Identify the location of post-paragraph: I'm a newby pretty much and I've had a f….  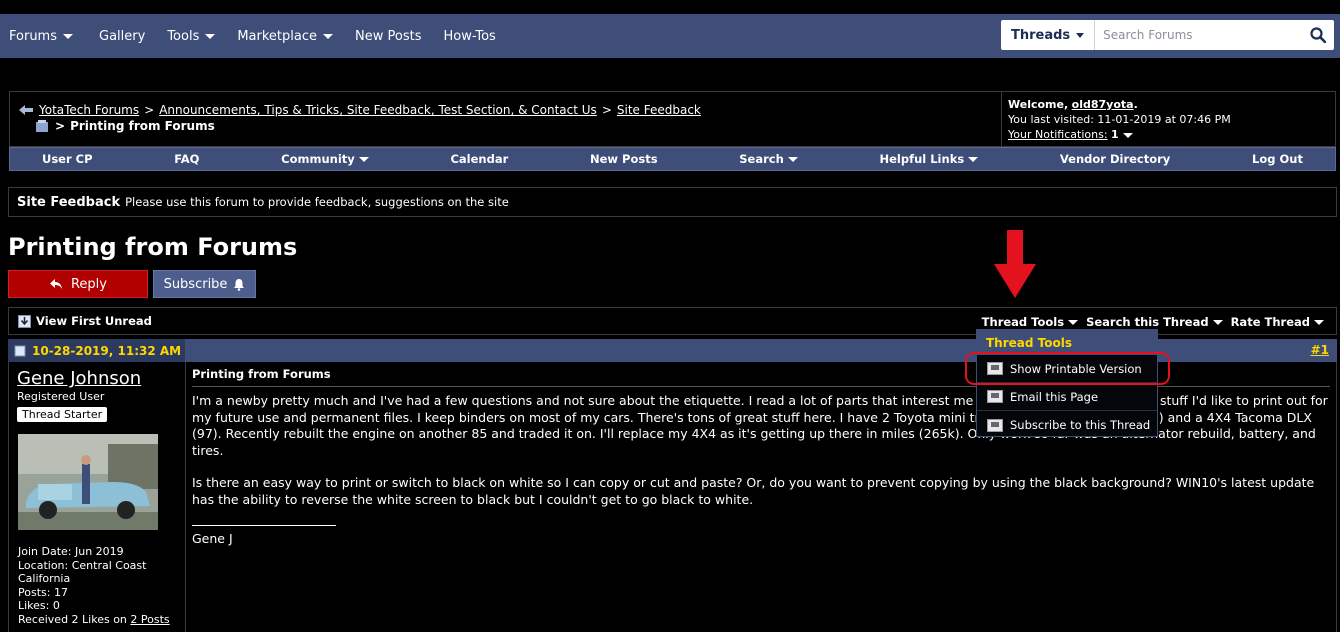
(760, 425).